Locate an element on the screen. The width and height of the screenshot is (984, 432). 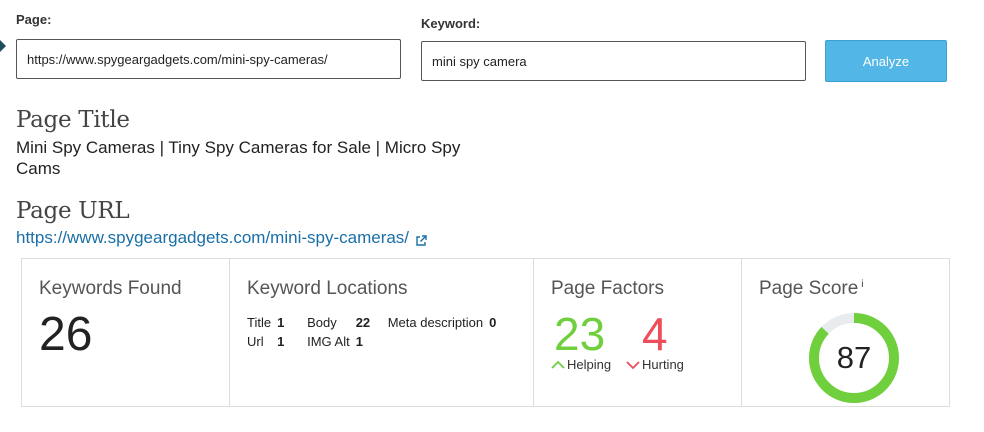
location-label: Title is located at coordinates (259, 322).